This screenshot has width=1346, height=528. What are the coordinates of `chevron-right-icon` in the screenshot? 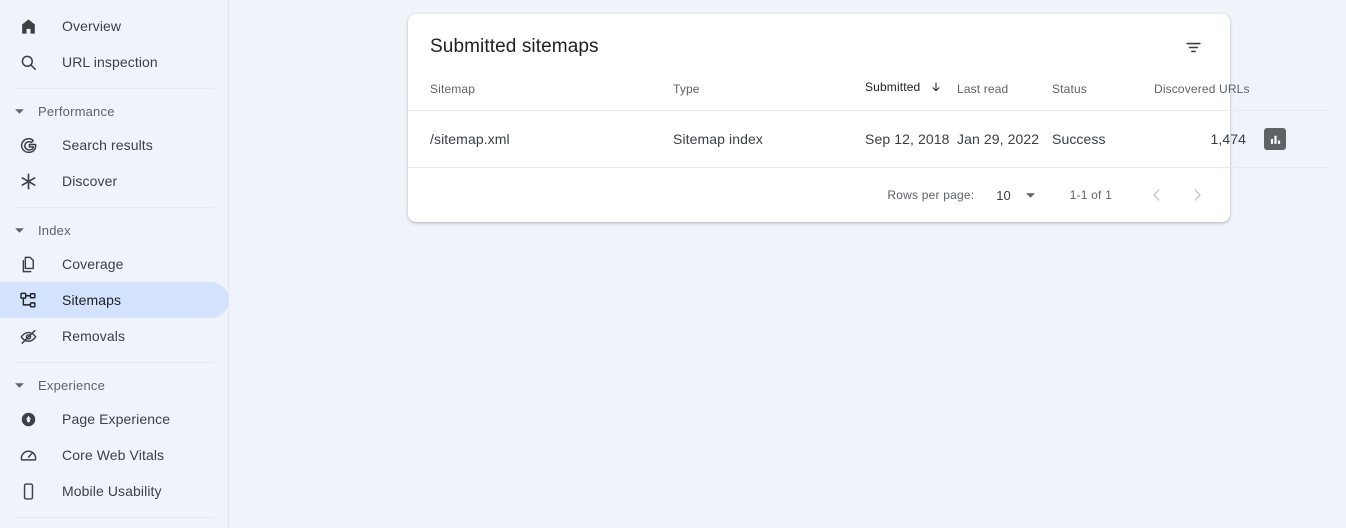 It's located at (1197, 195).